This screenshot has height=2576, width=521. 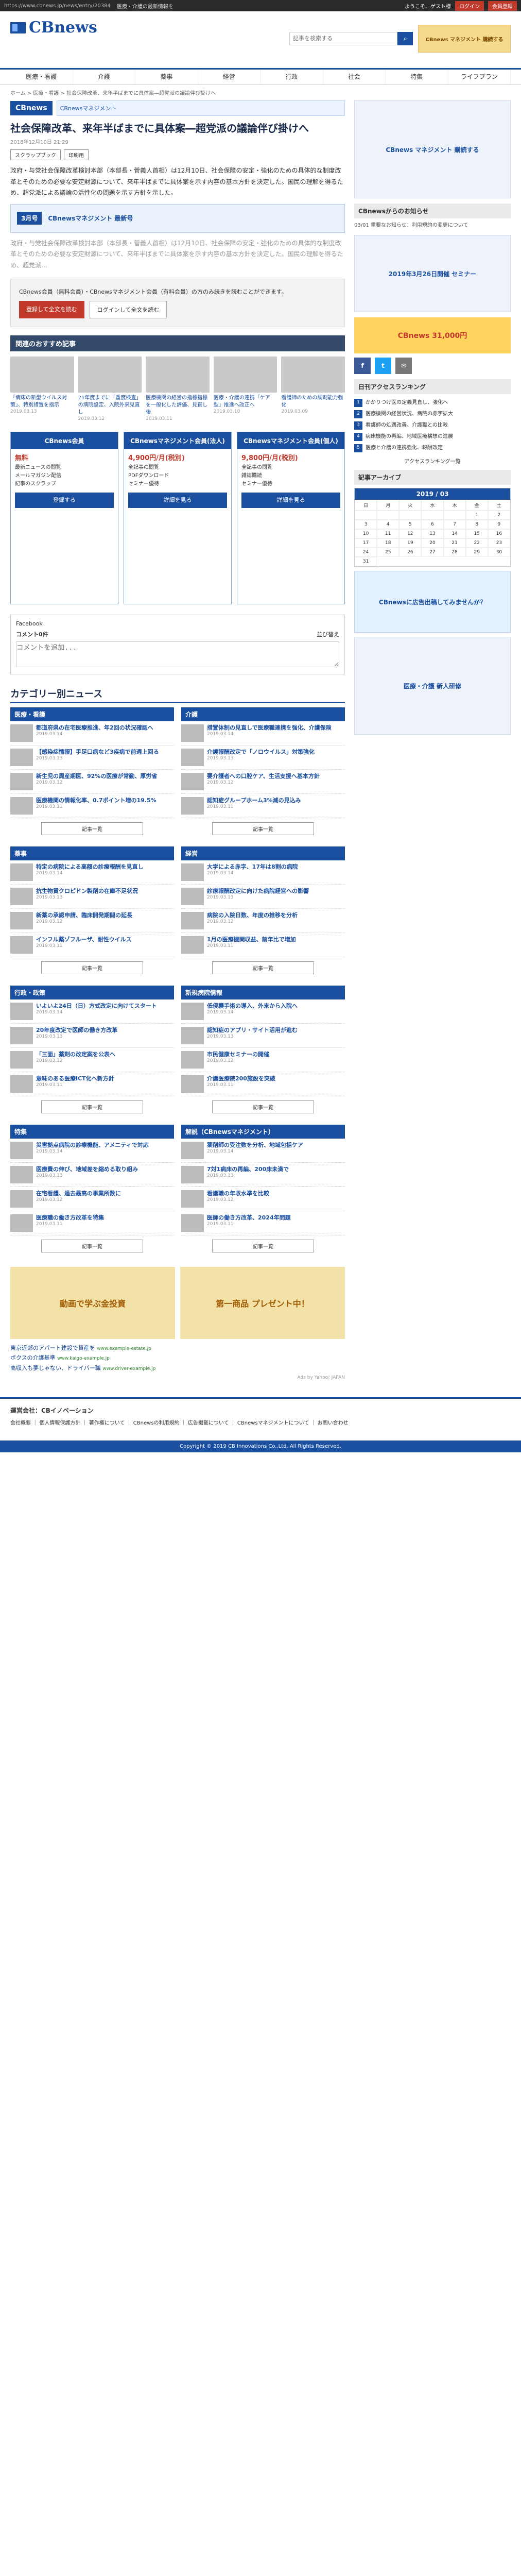 I want to click on category-item: 病院の入院日数、年度の推移を分析 2019.03.12, so click(x=263, y=921).